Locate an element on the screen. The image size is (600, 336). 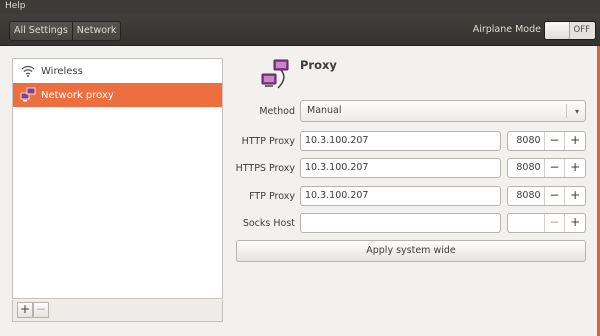
chevron-down-icon: ▾ is located at coordinates (576, 111).